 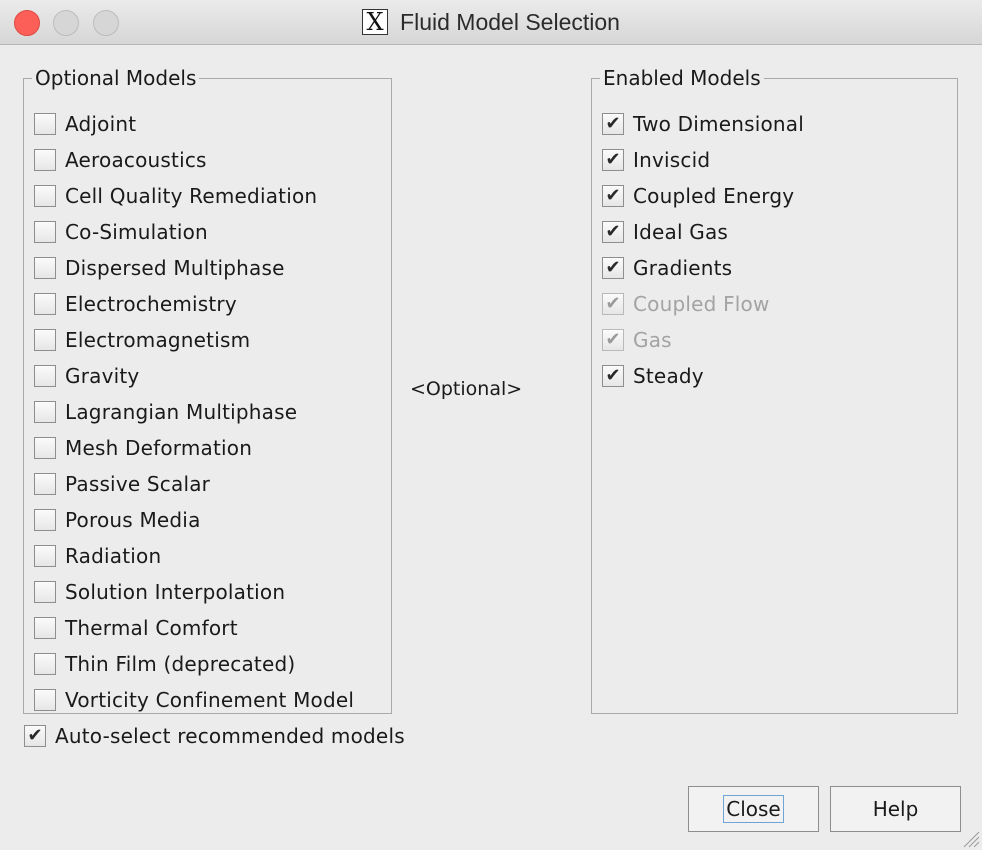 I want to click on model-option-passive-scalar: Passive Scalar, so click(x=122, y=484).